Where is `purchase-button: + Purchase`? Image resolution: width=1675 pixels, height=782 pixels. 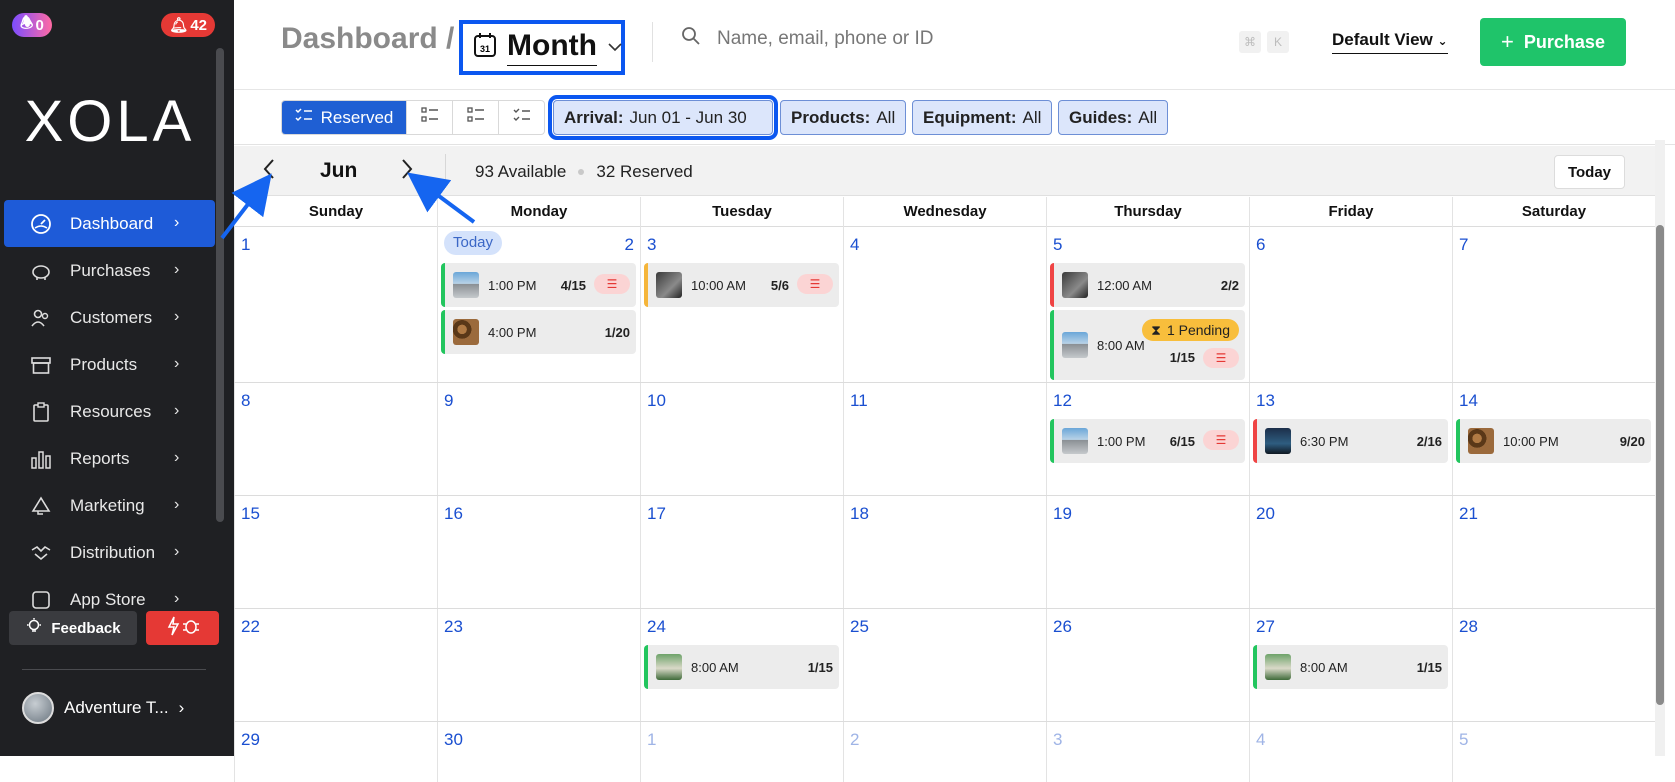
purchase-button: + Purchase is located at coordinates (1553, 42).